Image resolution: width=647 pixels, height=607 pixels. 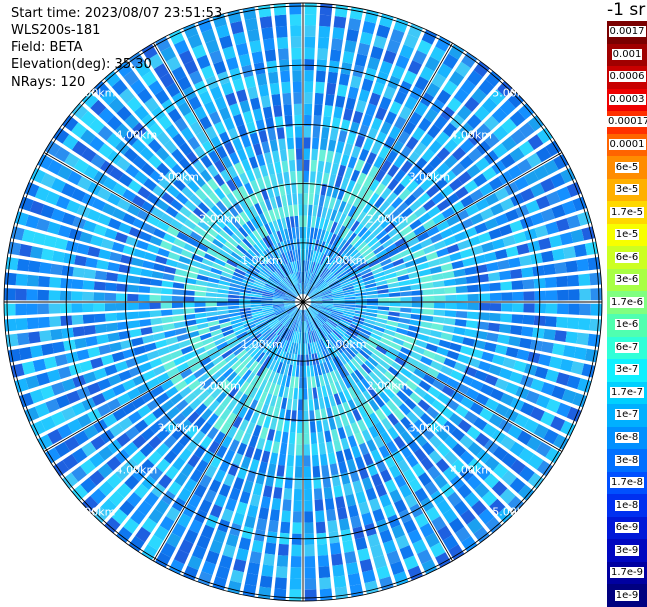 I want to click on range-ring-label: 1.00km, so click(x=346, y=260).